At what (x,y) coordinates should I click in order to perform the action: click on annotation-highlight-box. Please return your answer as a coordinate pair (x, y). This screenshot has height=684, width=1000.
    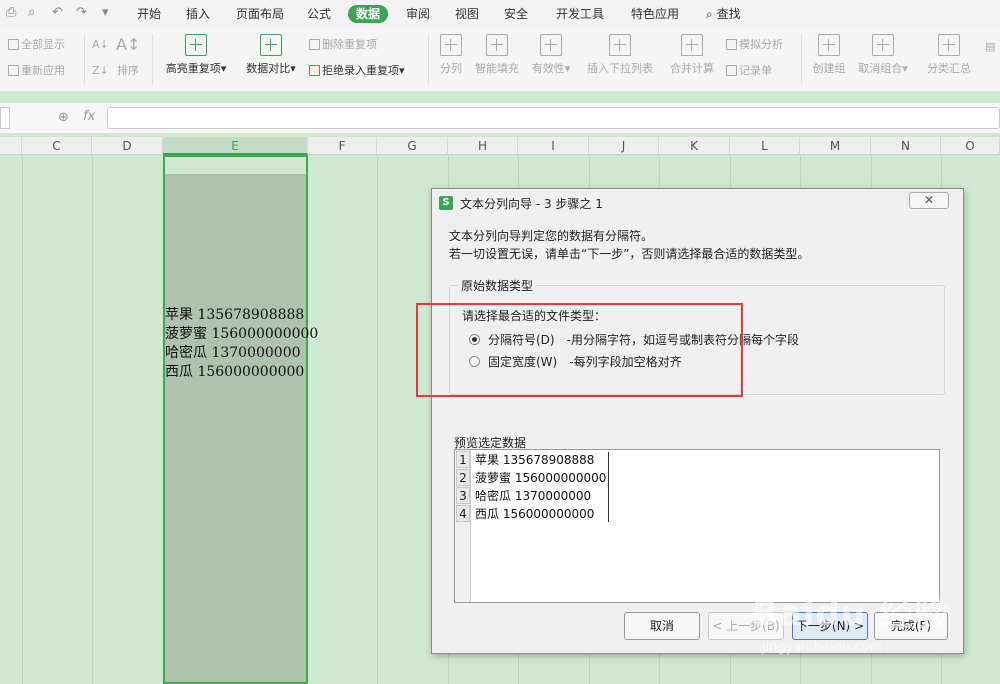
    Looking at the image, I should click on (579, 350).